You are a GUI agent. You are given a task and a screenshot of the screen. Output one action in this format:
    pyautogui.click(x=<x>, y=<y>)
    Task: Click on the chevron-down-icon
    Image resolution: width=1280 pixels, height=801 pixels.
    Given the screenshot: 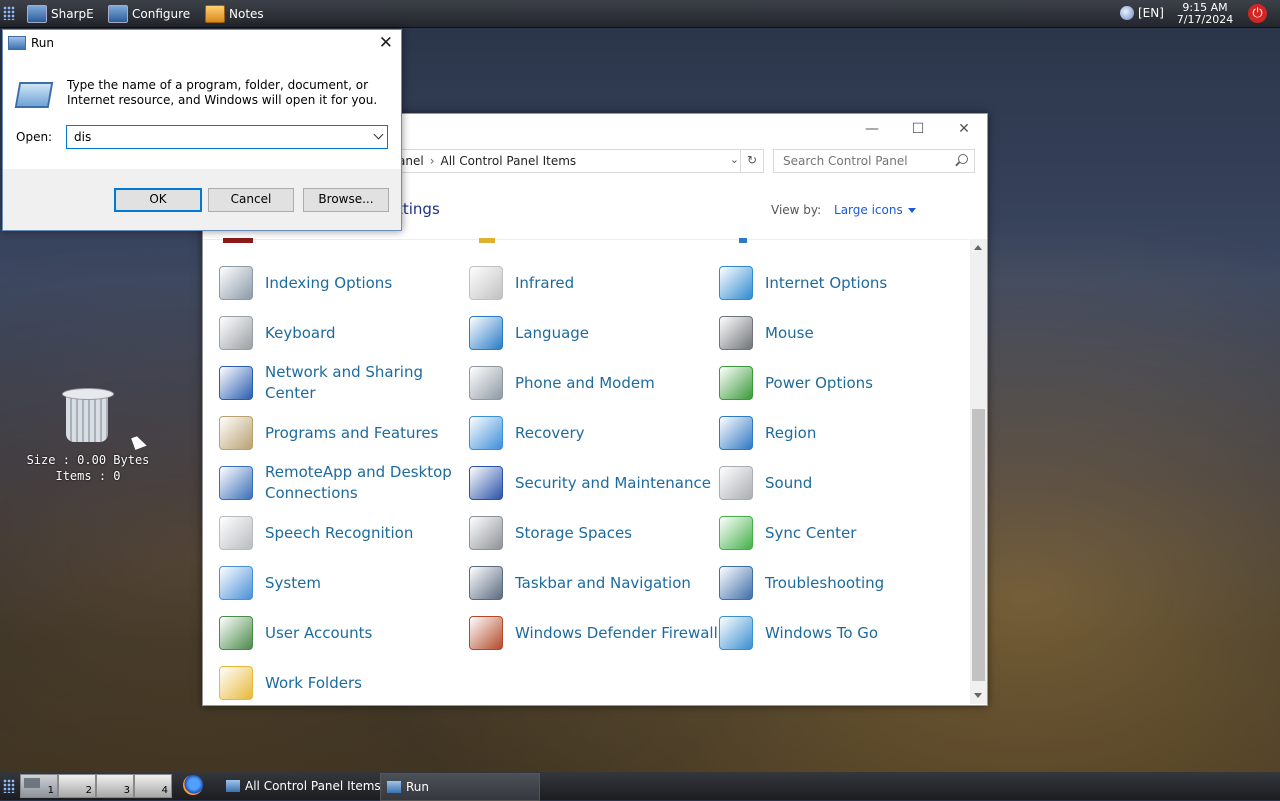 What is the action you would take?
    pyautogui.click(x=378, y=134)
    